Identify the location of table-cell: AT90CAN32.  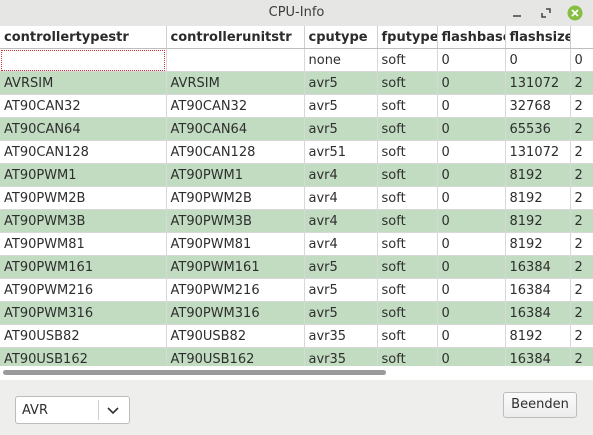
(83, 106).